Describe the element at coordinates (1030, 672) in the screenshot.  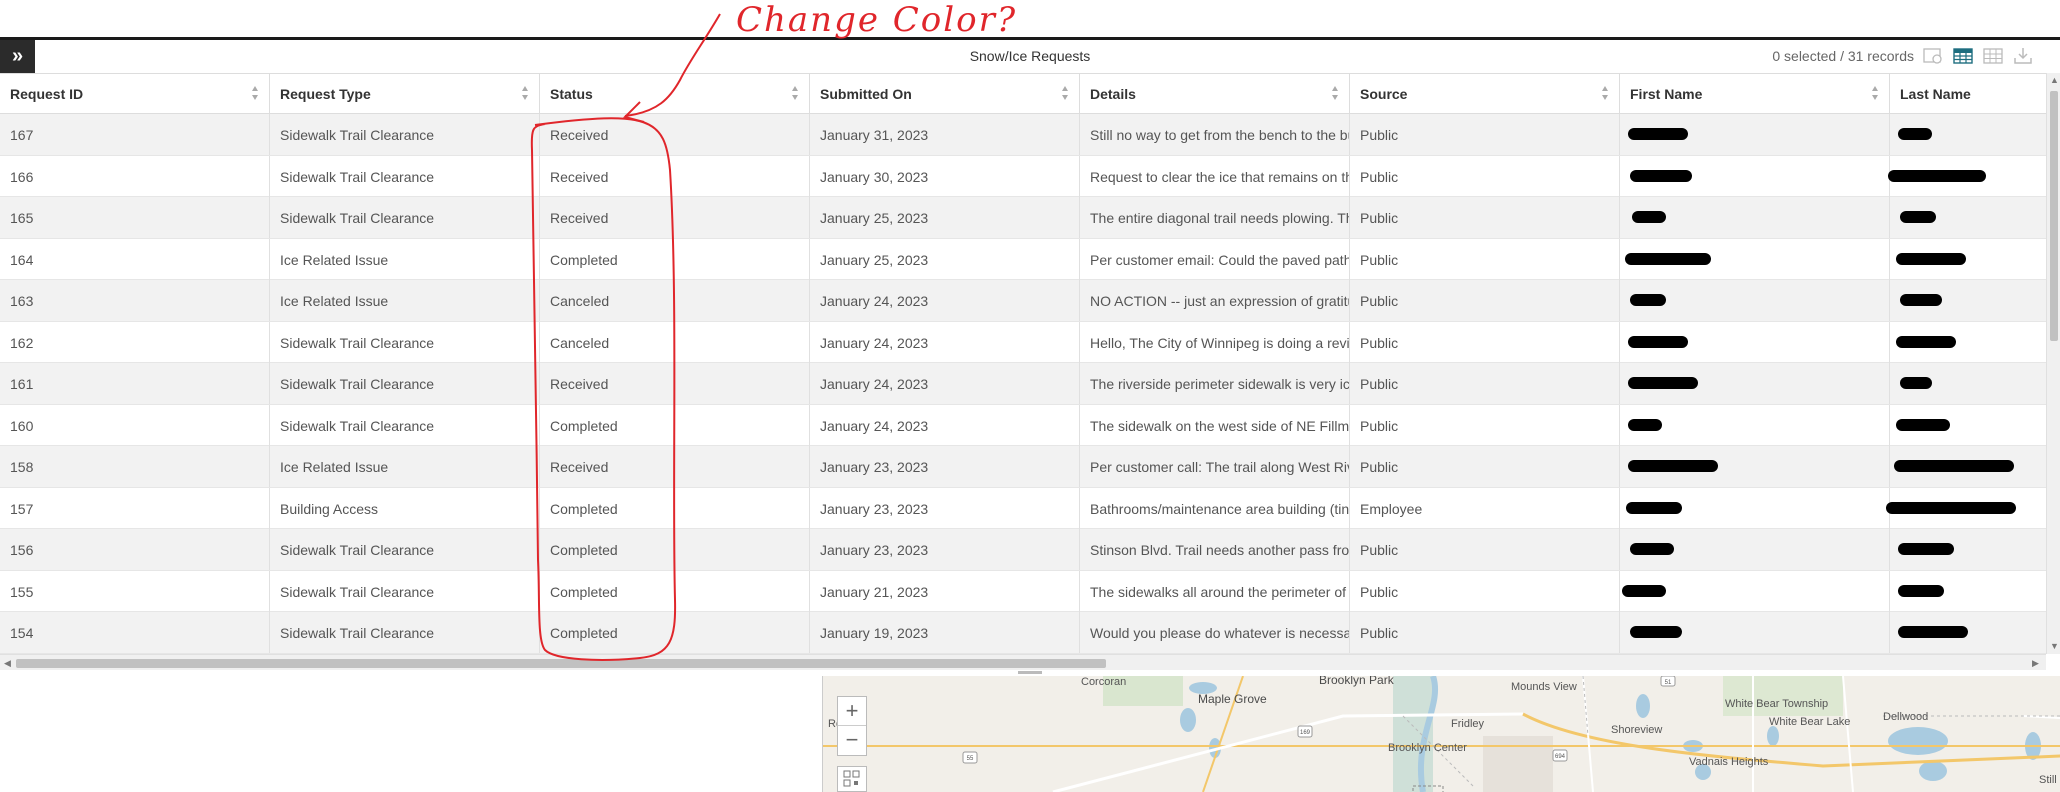
I see `resize-handle` at that location.